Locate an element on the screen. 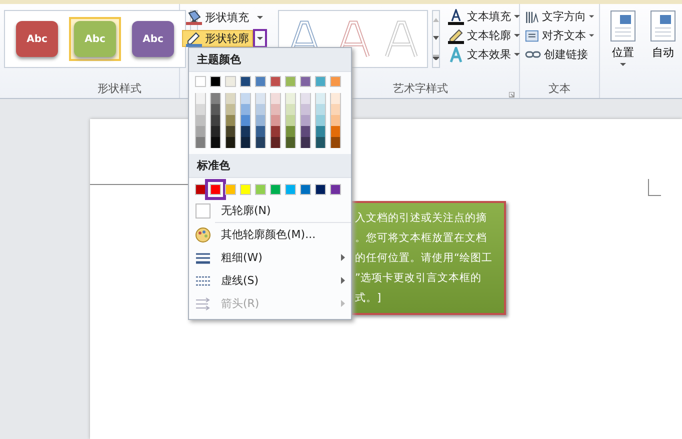 This screenshot has width=682, height=439. group-label: 形状样式 is located at coordinates (119, 89).